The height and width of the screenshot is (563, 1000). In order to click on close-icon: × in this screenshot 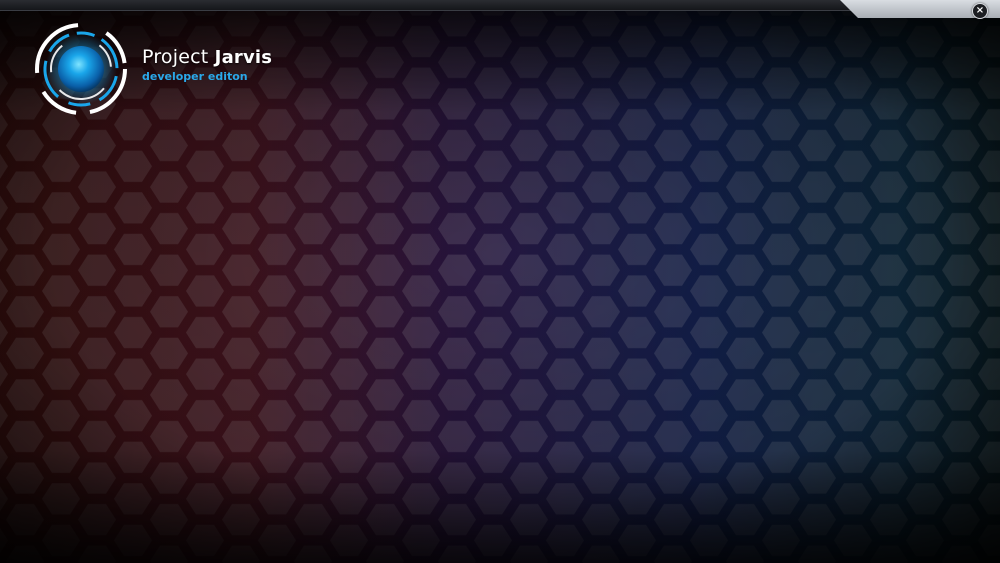, I will do `click(980, 10)`.